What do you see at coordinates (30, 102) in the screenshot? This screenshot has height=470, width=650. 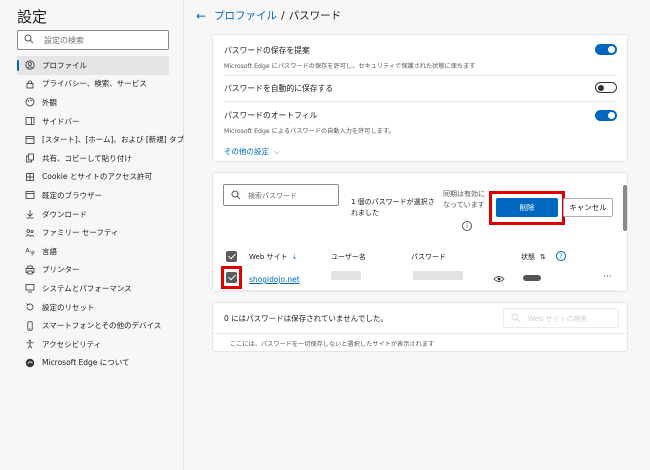 I see `appearance-icon` at bounding box center [30, 102].